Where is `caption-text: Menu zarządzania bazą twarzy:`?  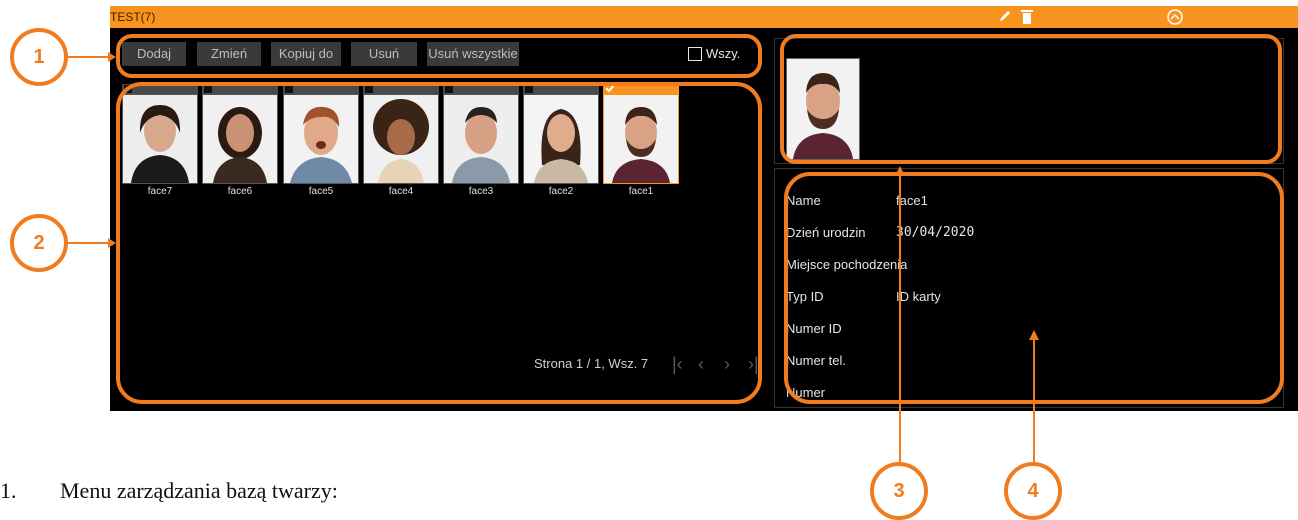 caption-text: Menu zarządzania bazą twarzy: is located at coordinates (199, 490).